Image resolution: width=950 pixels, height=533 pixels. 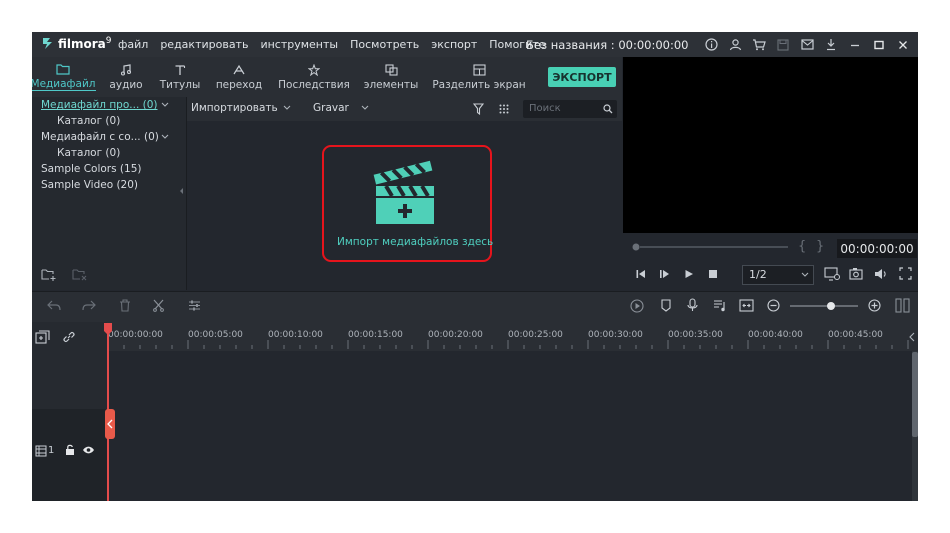 What do you see at coordinates (695, 335) in the screenshot?
I see `ruler-tick-label: 00:00:35:00` at bounding box center [695, 335].